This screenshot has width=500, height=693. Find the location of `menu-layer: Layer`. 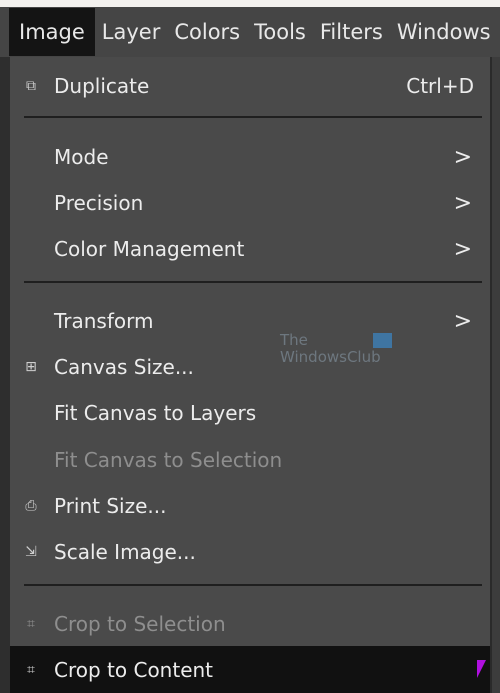

menu-layer: Layer is located at coordinates (131, 32).